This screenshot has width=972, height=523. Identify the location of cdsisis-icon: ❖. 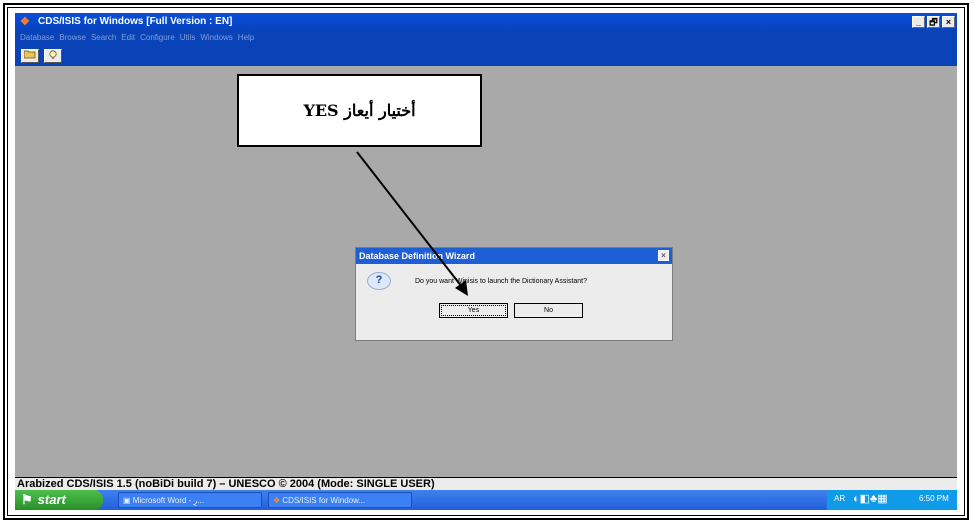
(277, 500).